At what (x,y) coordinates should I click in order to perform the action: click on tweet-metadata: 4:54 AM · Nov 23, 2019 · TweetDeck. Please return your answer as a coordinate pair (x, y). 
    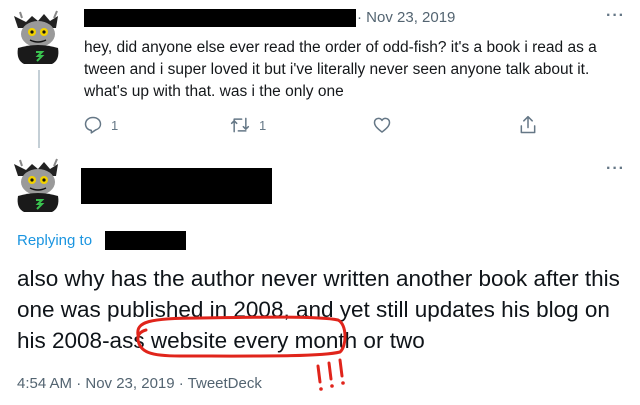
    Looking at the image, I should click on (139, 383).